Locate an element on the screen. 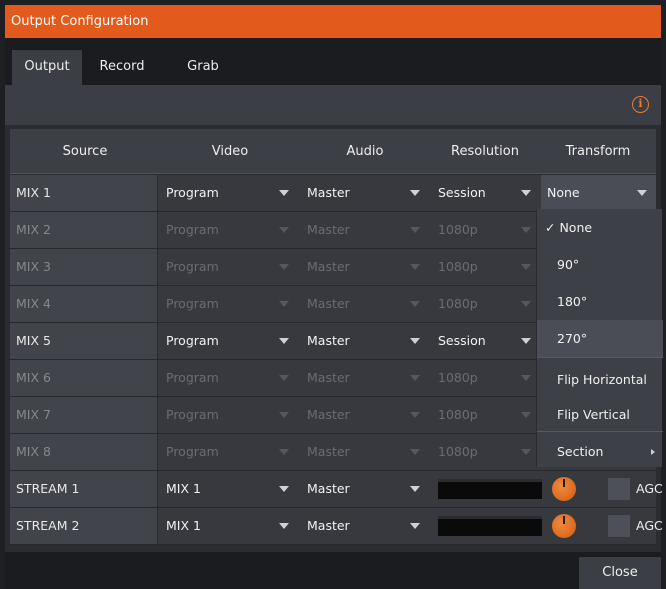  menu-separator is located at coordinates (600, 357).